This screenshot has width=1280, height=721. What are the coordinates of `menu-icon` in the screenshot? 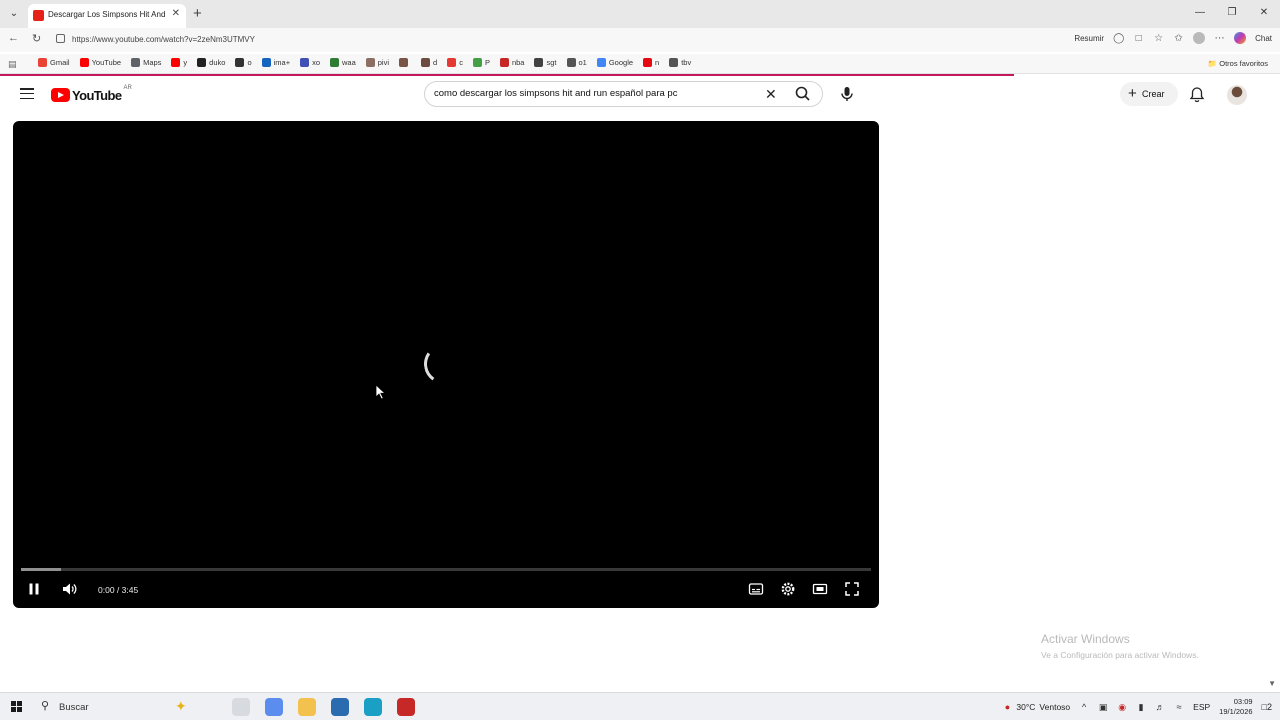 It's located at (27, 94).